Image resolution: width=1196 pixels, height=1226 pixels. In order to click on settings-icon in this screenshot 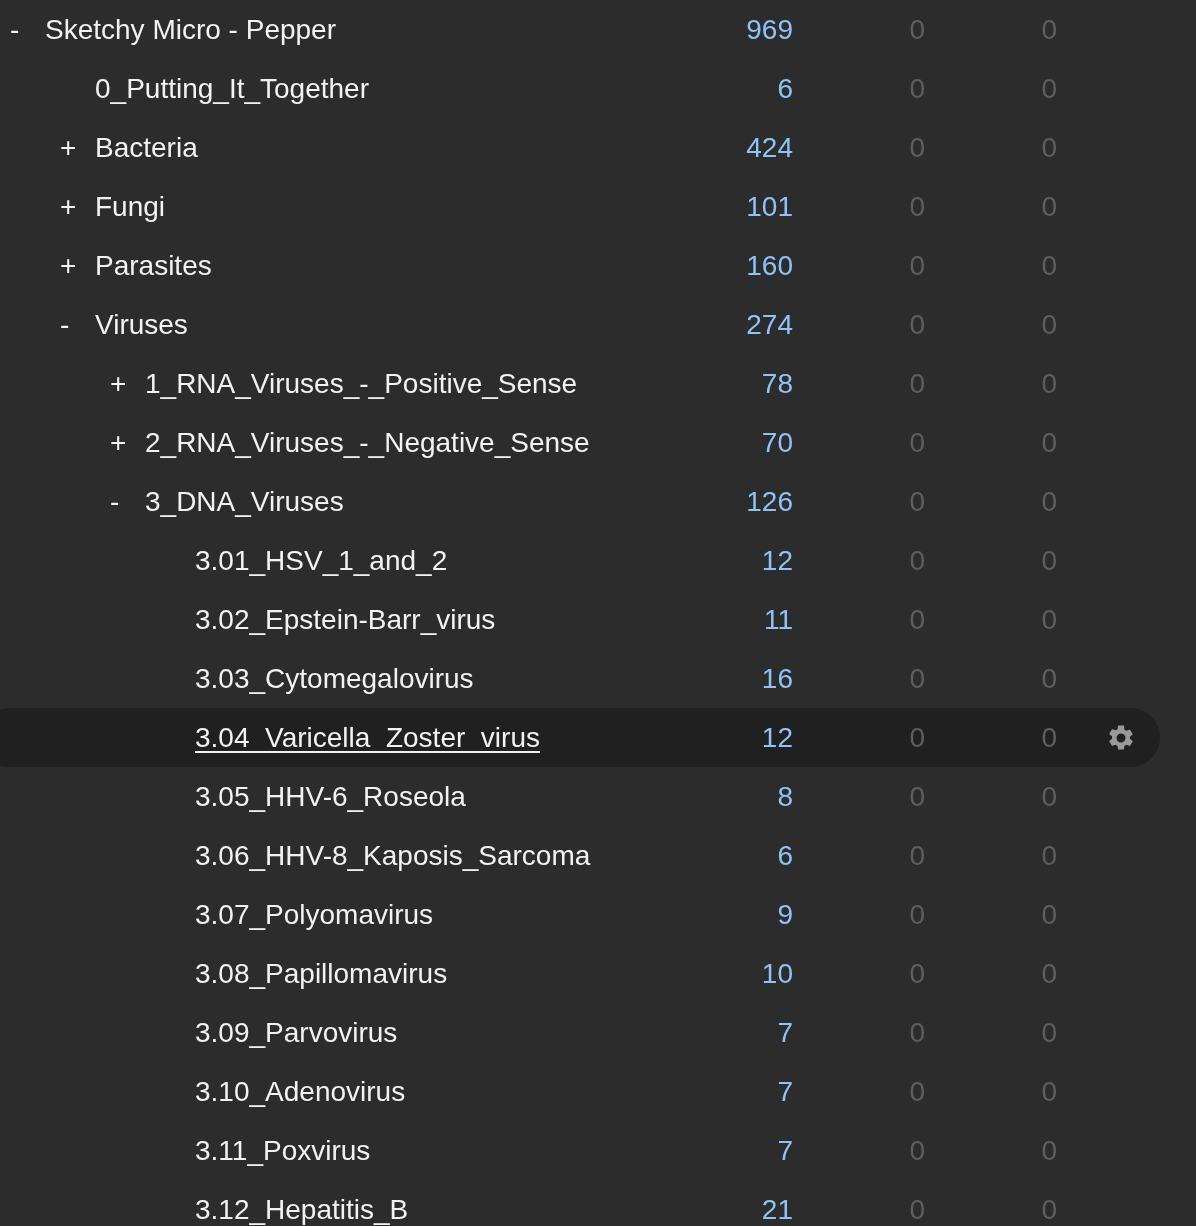, I will do `click(1121, 737)`.